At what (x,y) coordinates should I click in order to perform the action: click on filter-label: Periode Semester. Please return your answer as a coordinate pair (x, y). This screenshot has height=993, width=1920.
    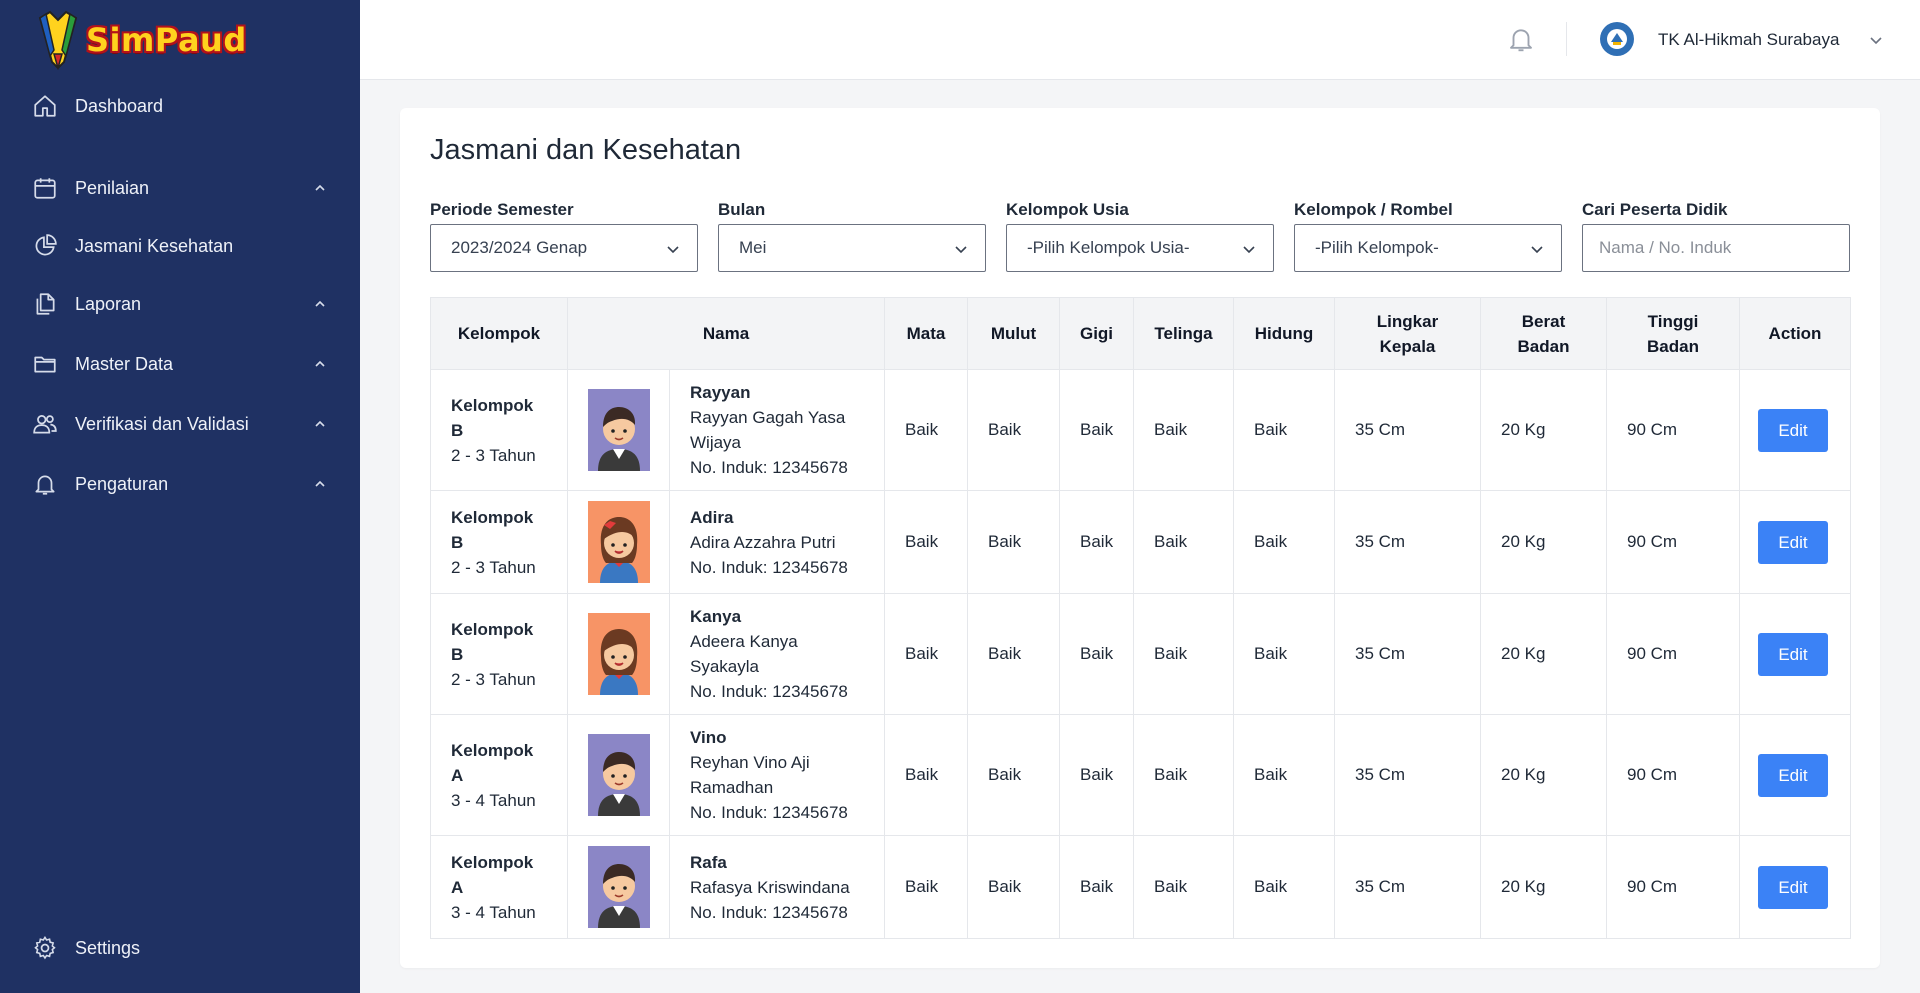
    Looking at the image, I should click on (502, 209).